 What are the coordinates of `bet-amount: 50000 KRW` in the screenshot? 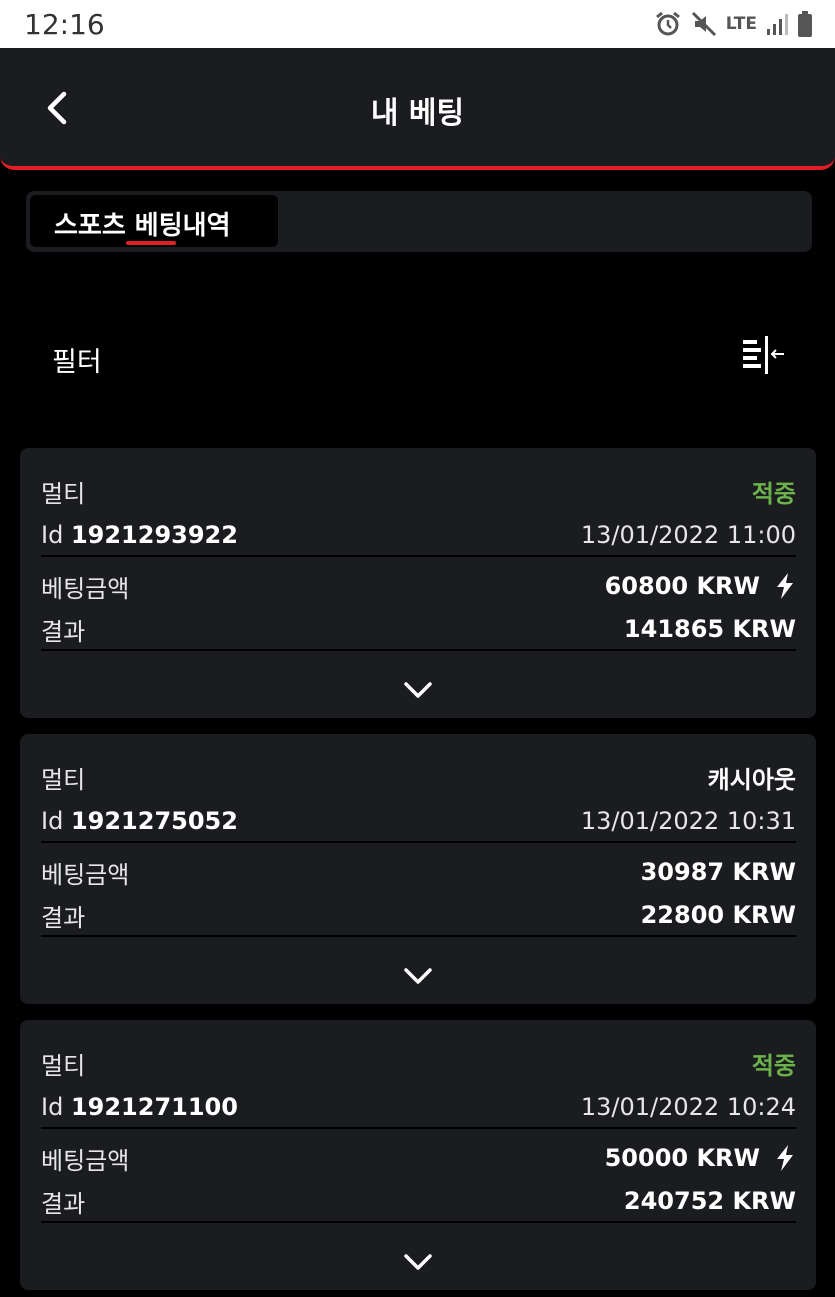 It's located at (682, 1158).